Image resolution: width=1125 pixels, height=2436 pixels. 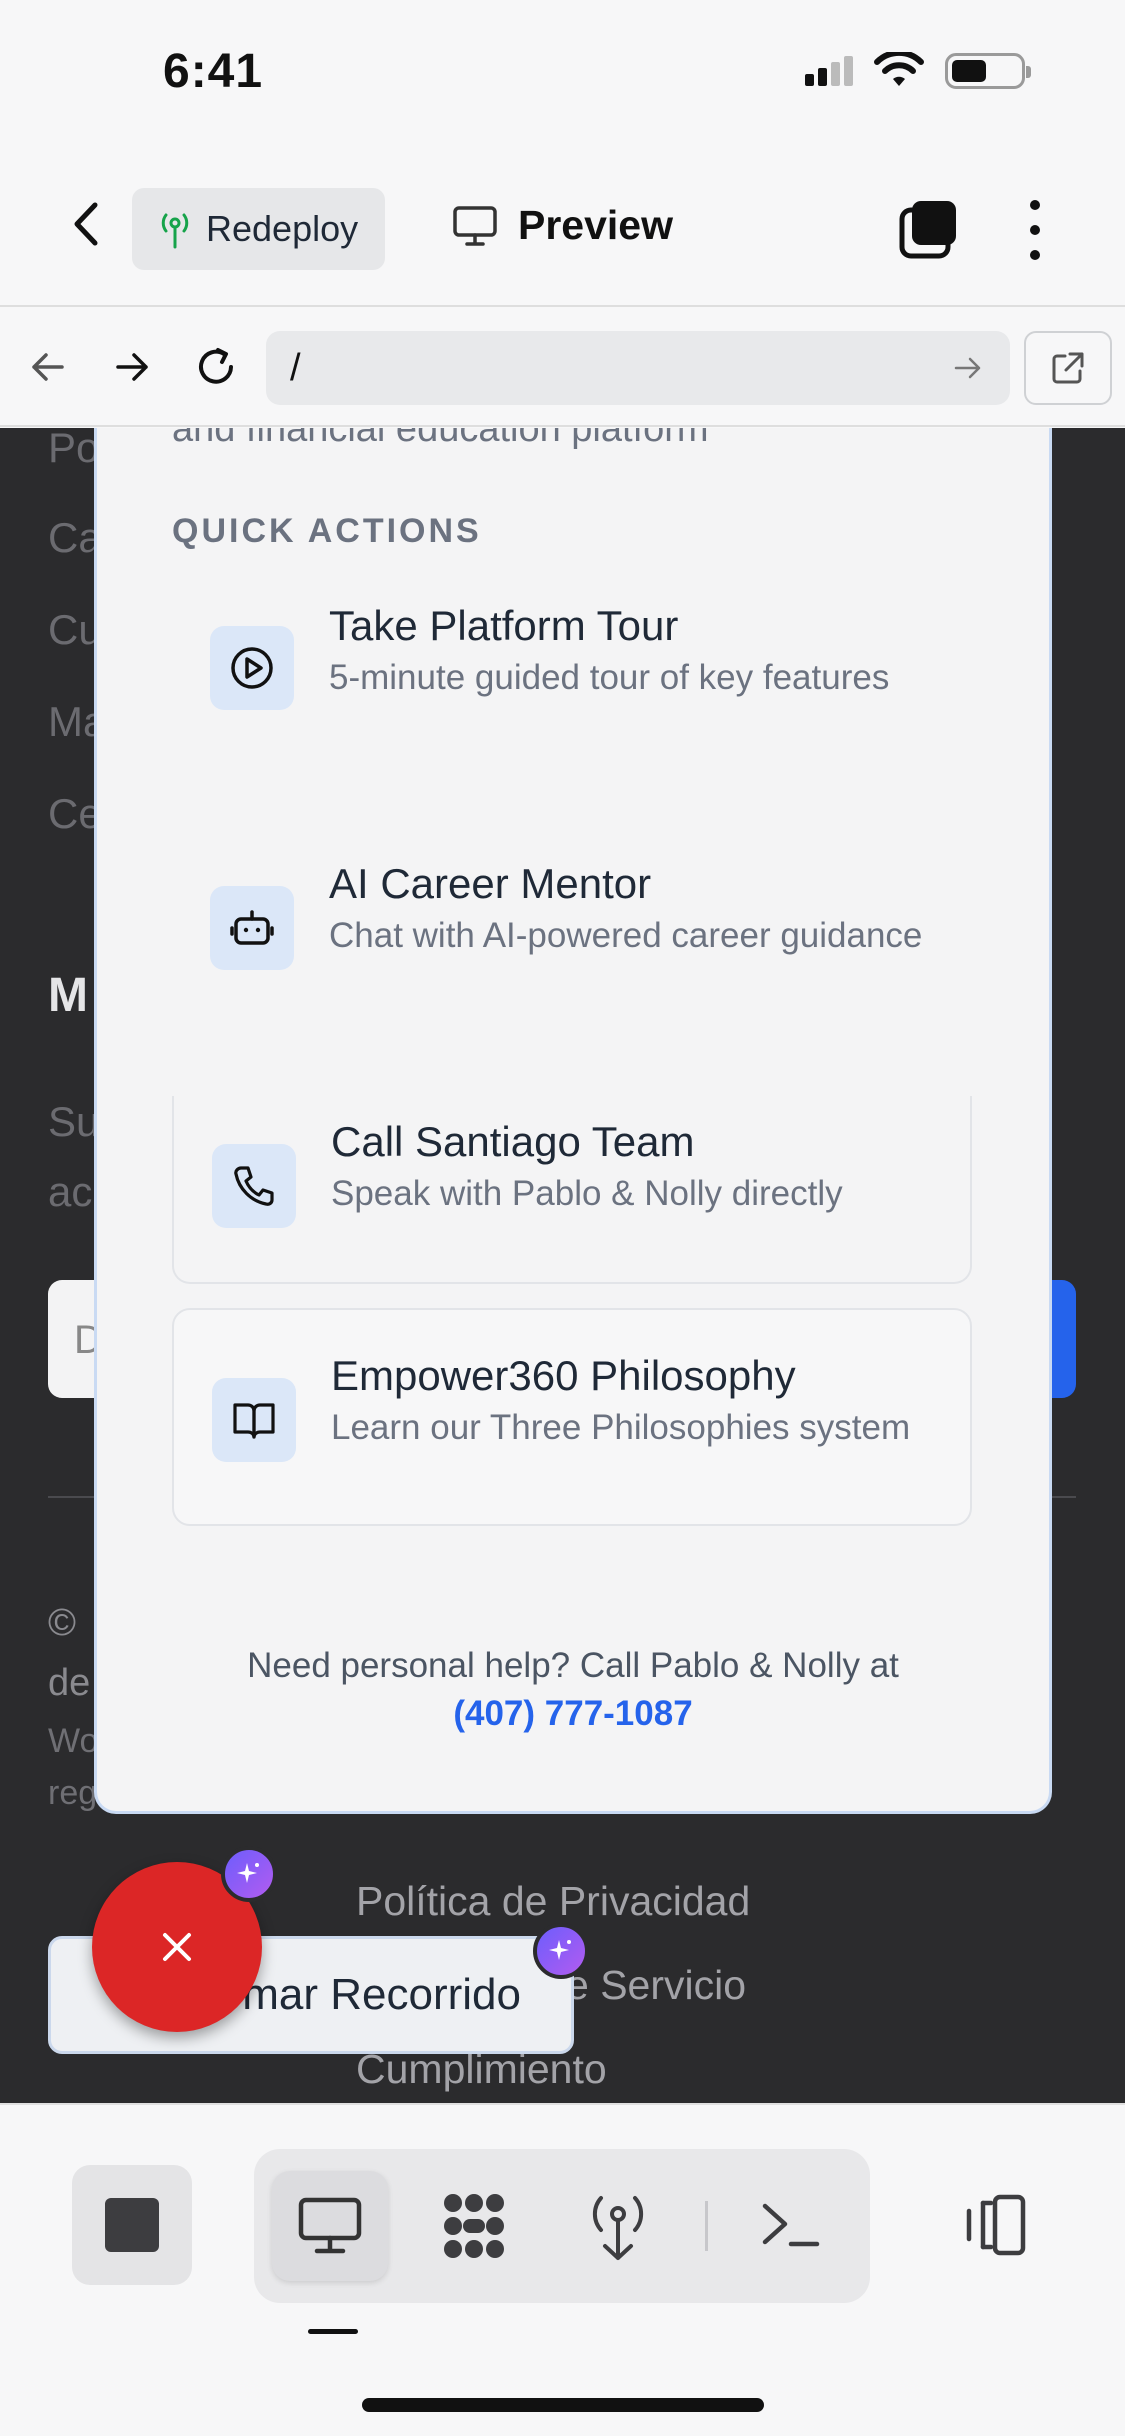 I want to click on action-description: Learn our Three Philosophies system, so click(x=621, y=1427).